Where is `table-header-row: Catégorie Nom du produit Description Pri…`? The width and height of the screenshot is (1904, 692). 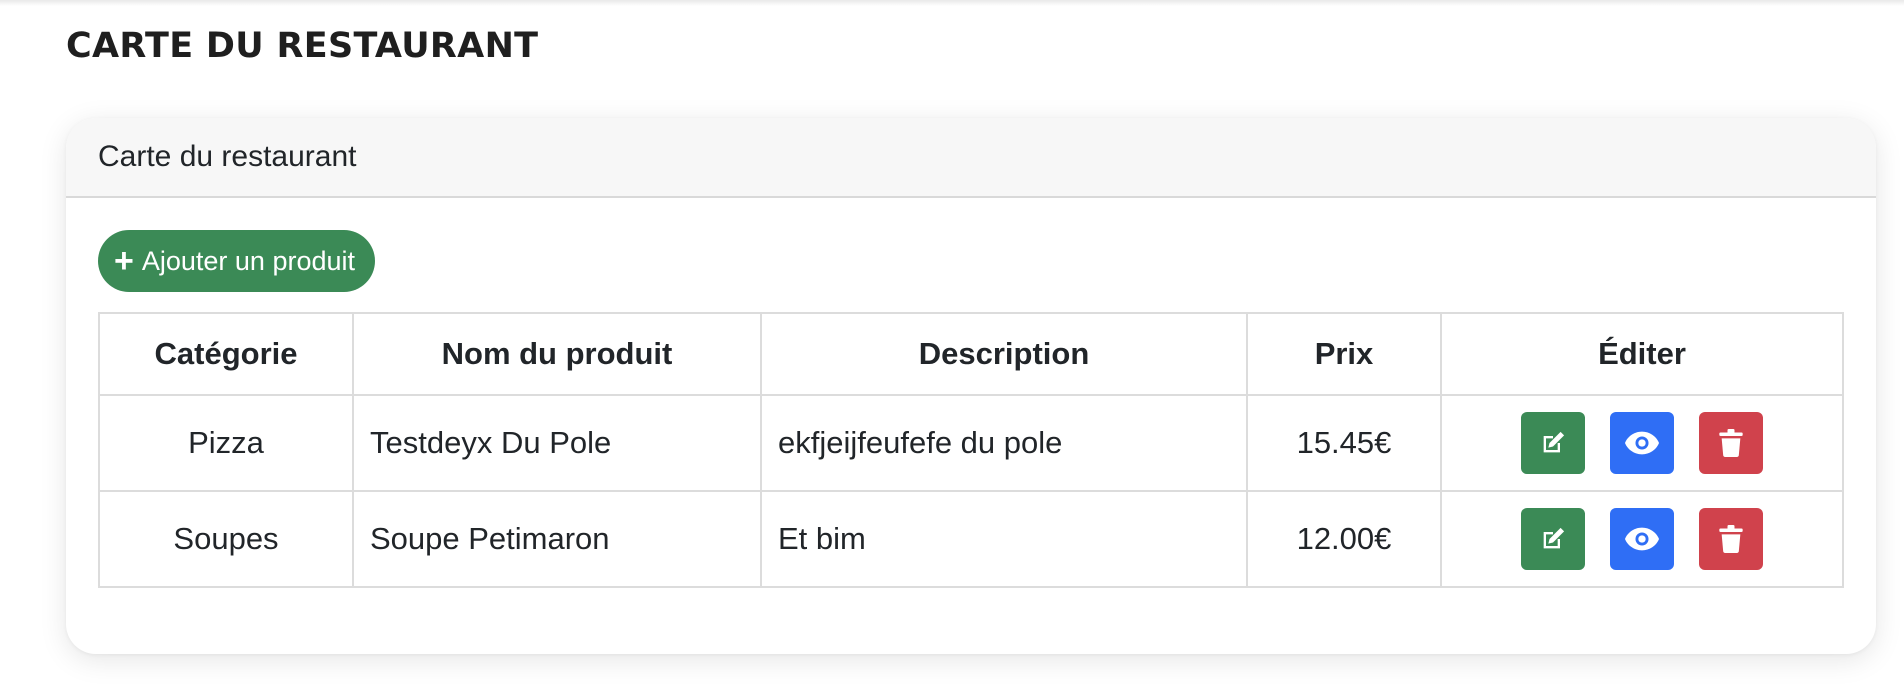
table-header-row: Catégorie Nom du produit Description Pri… is located at coordinates (971, 354).